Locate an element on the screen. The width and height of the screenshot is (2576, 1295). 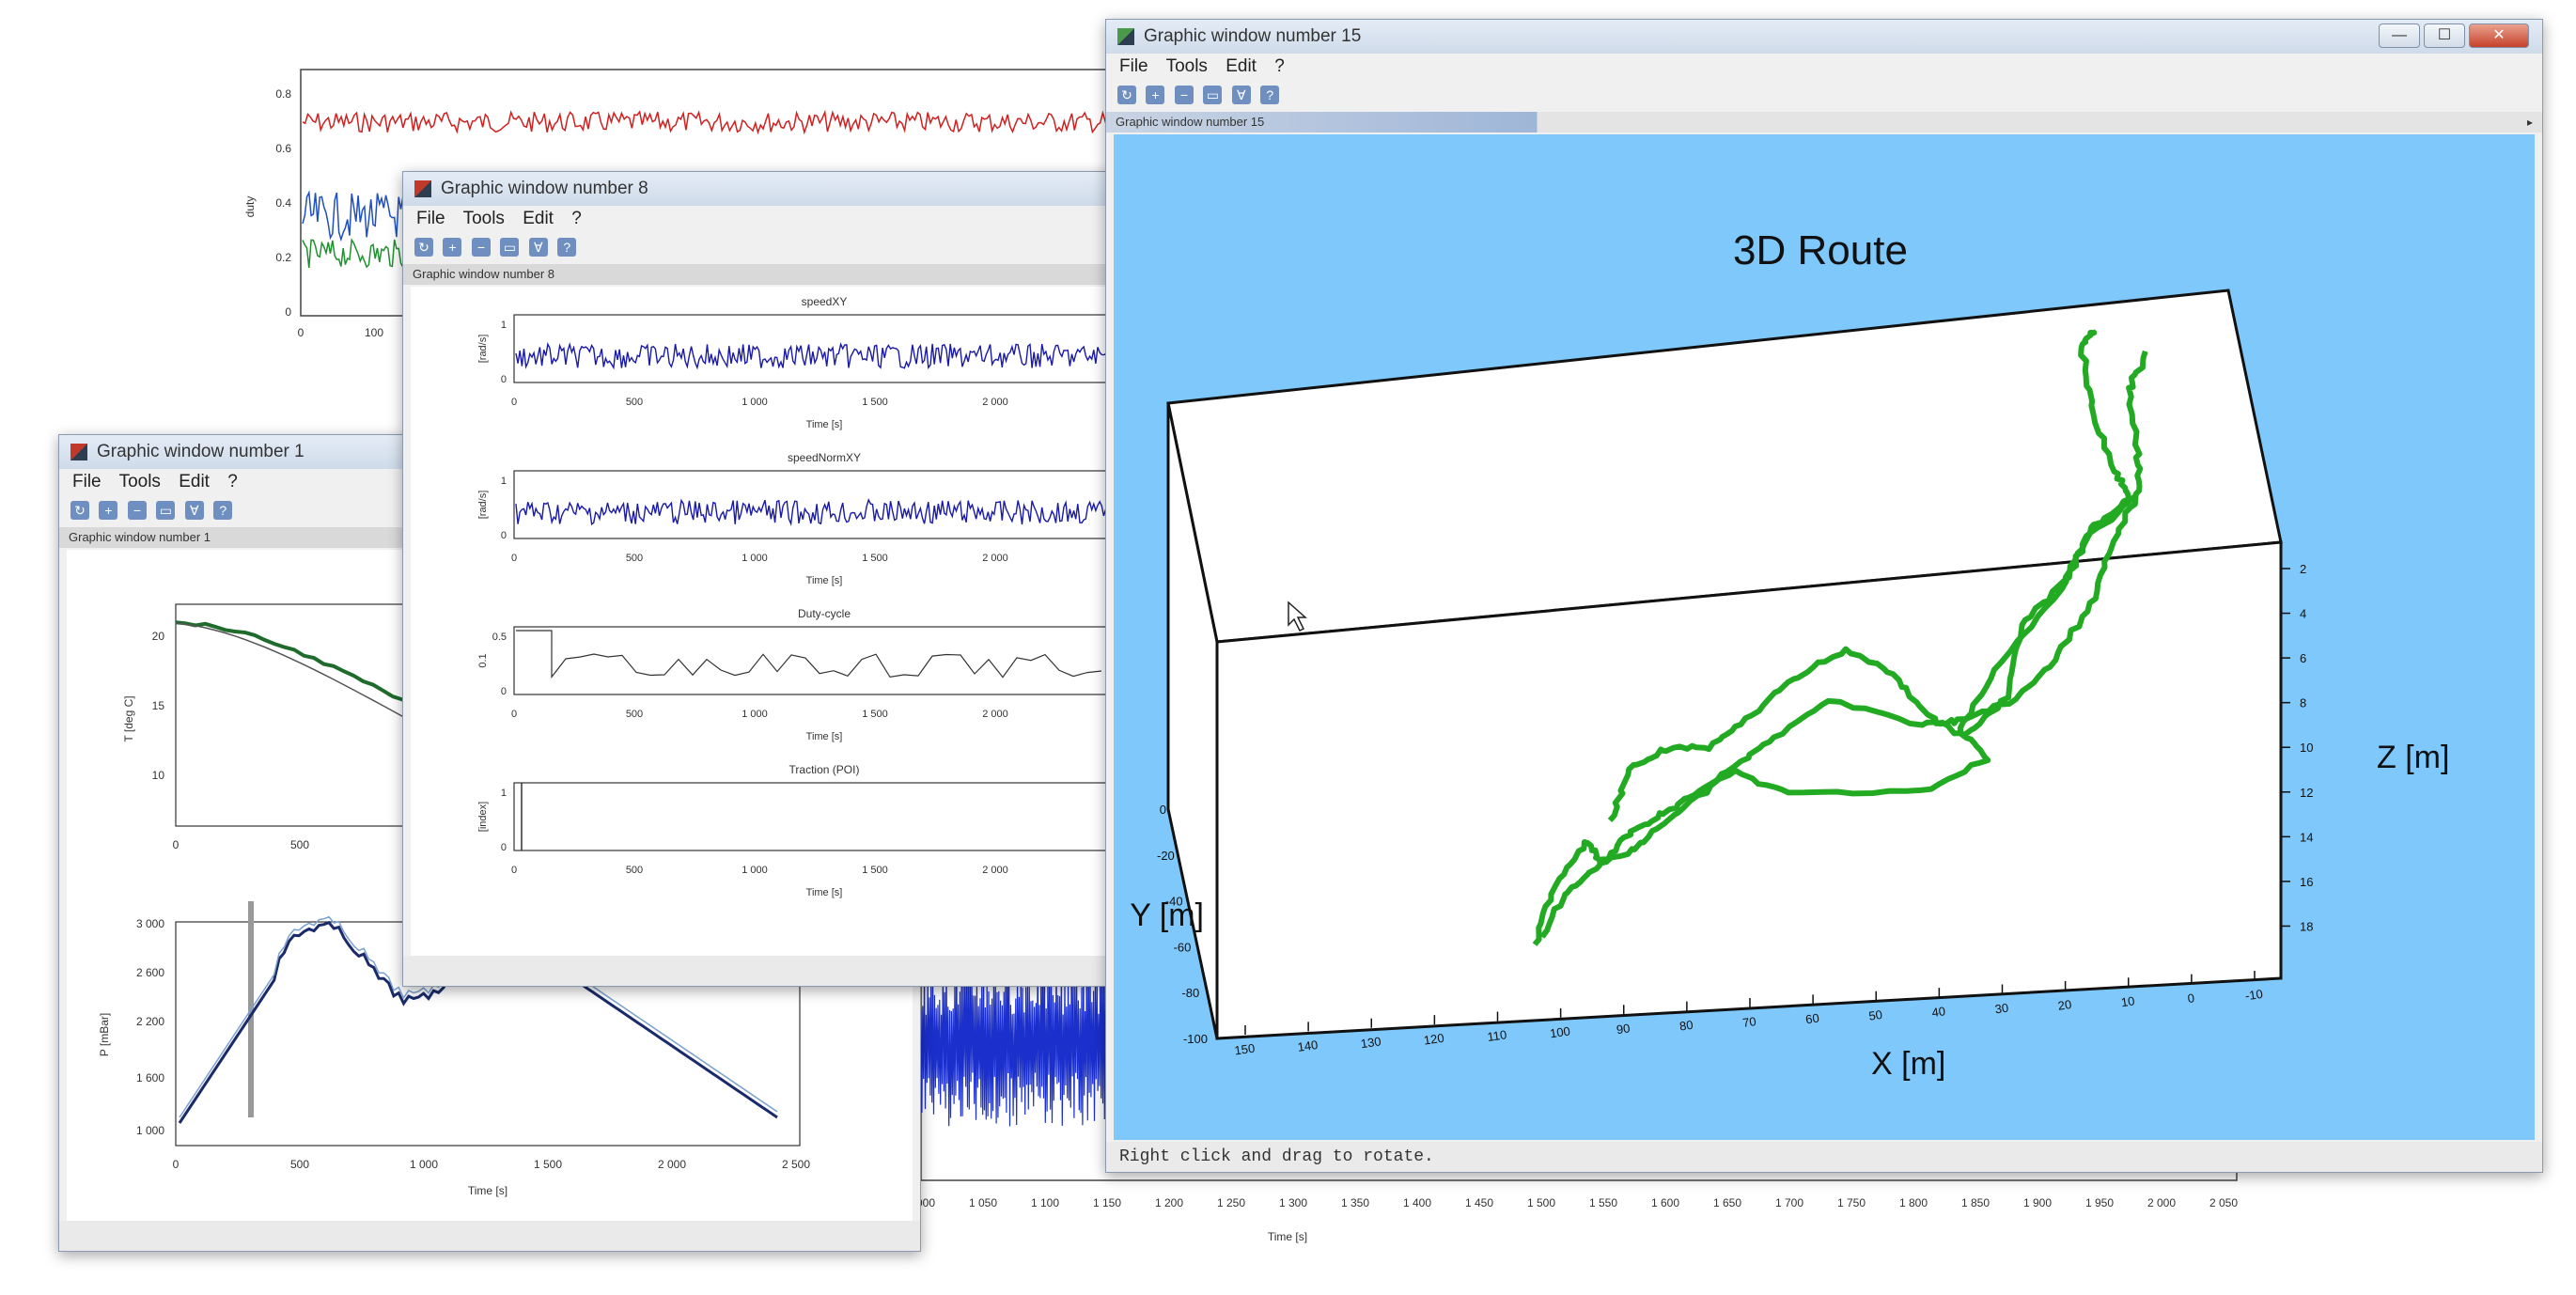
z-tick-label: 14 is located at coordinates (2306, 837).